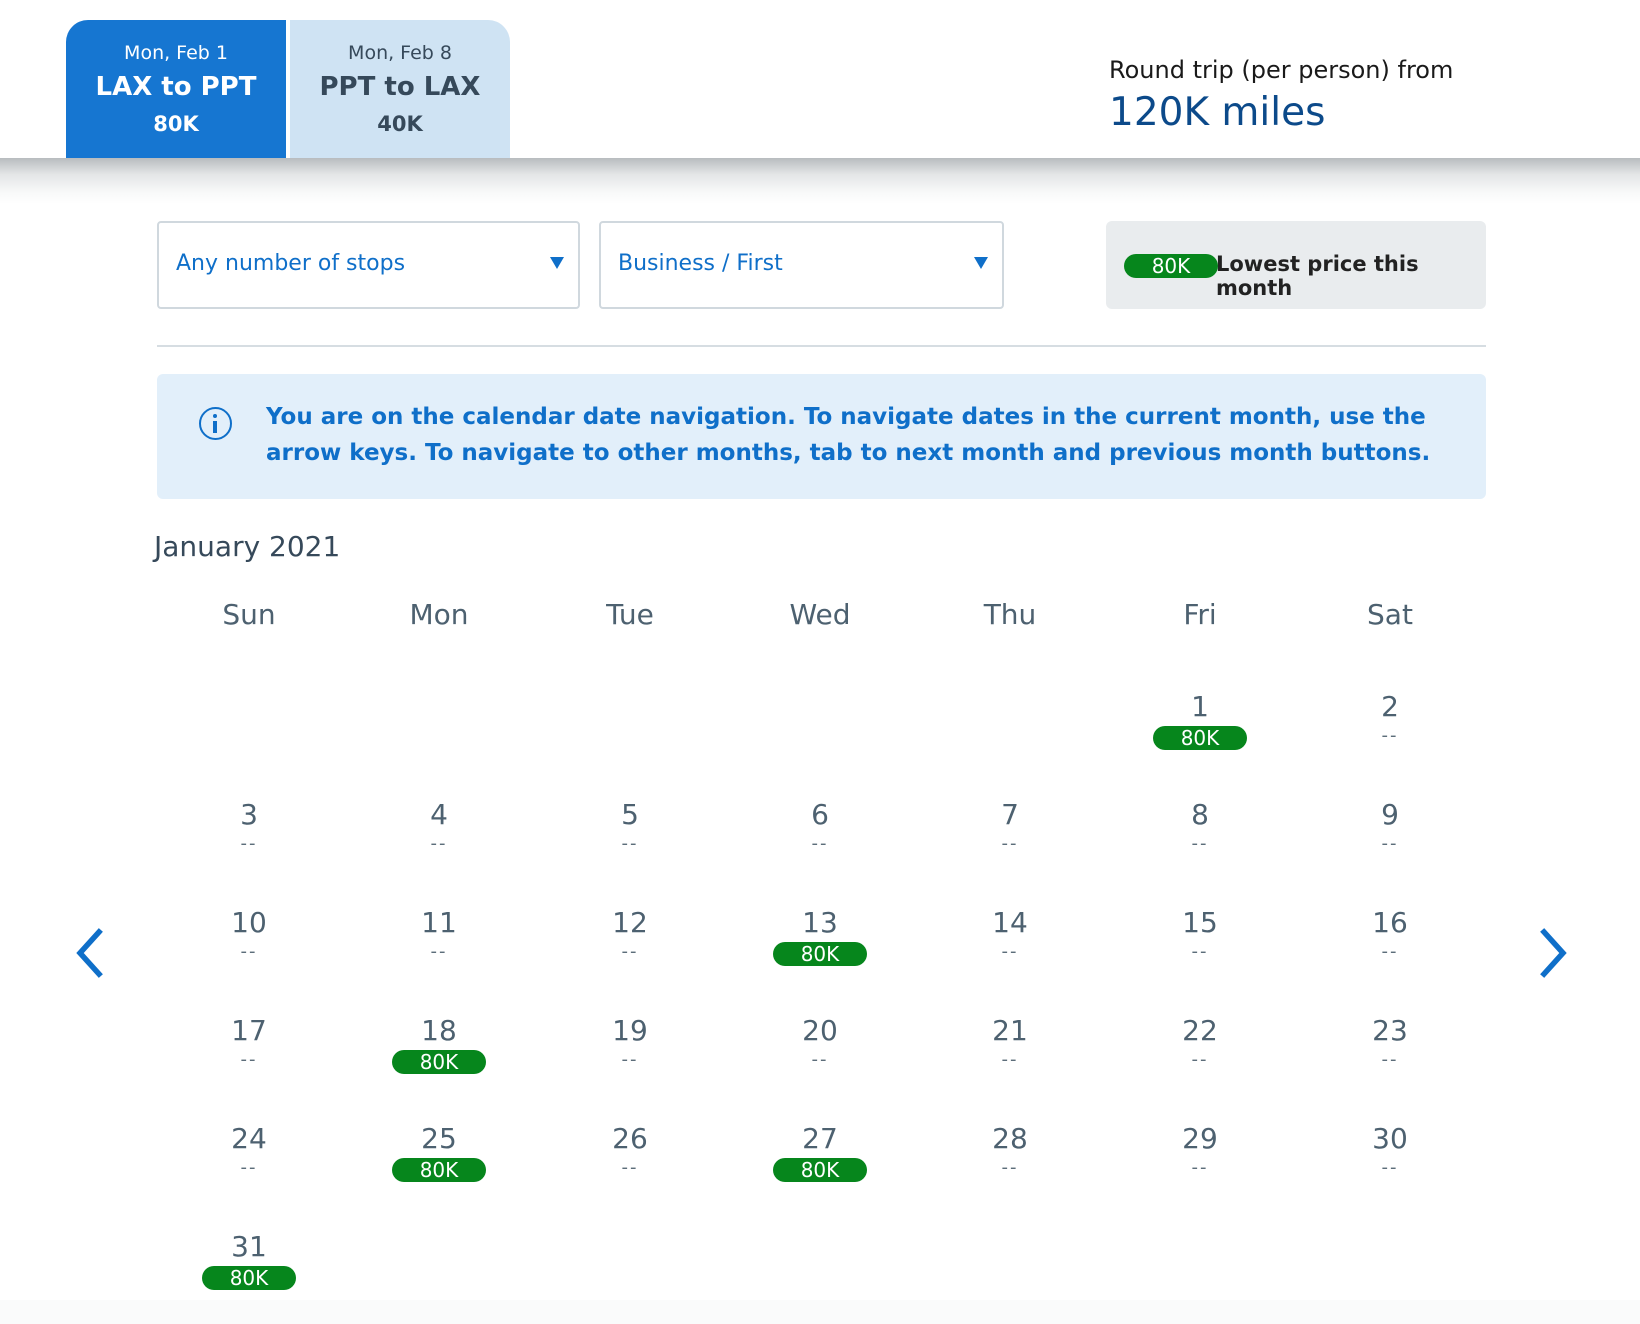  I want to click on calendar-day-15: 15 --, so click(1200, 956).